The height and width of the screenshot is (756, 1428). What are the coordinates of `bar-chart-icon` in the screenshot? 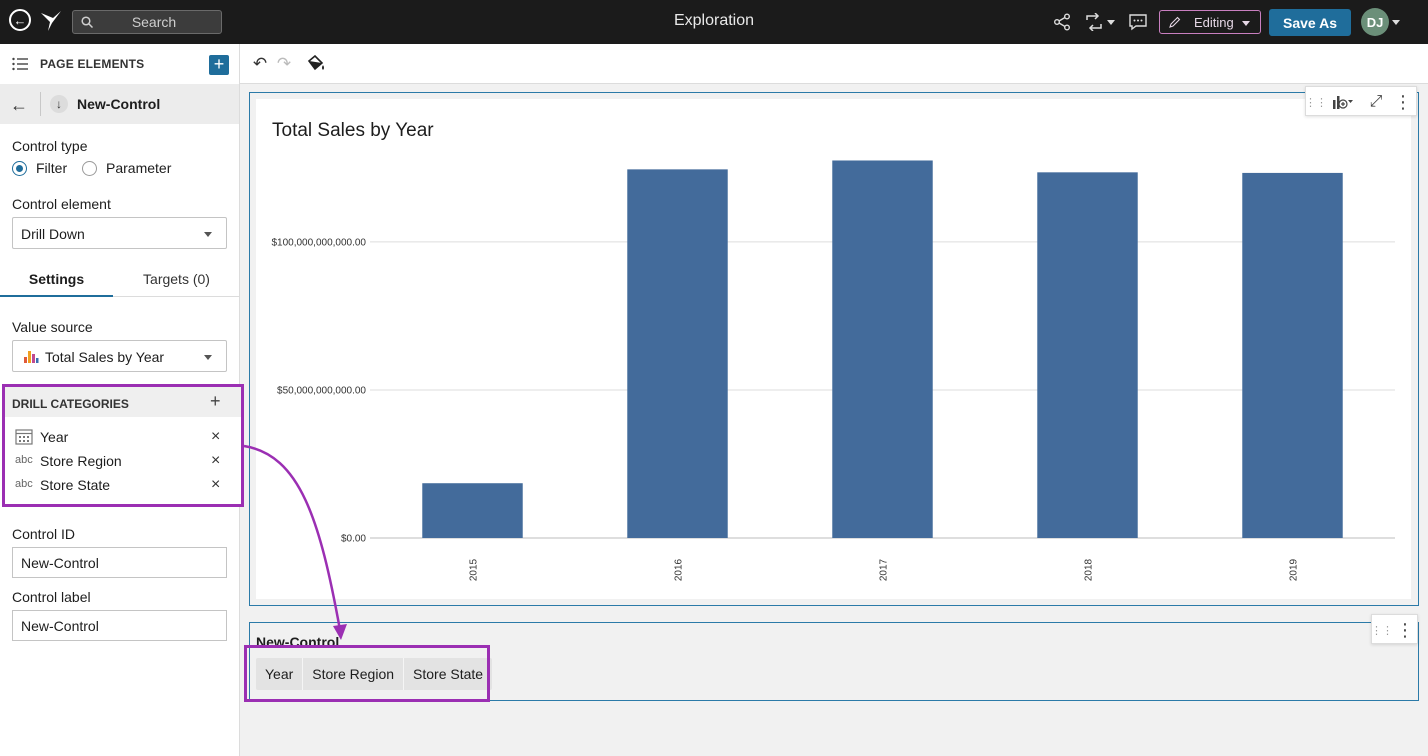 It's located at (31, 357).